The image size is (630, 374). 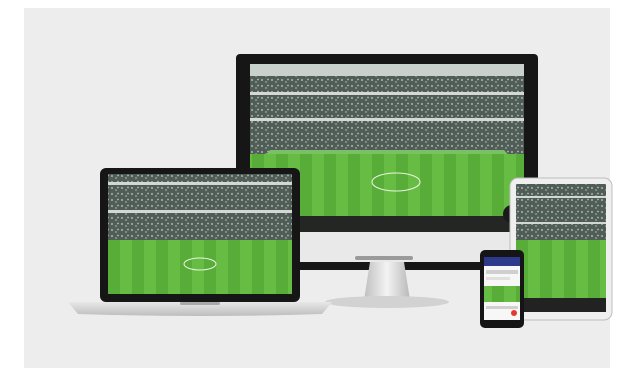 What do you see at coordinates (502, 294) in the screenshot?
I see `phone-video-thumbnail` at bounding box center [502, 294].